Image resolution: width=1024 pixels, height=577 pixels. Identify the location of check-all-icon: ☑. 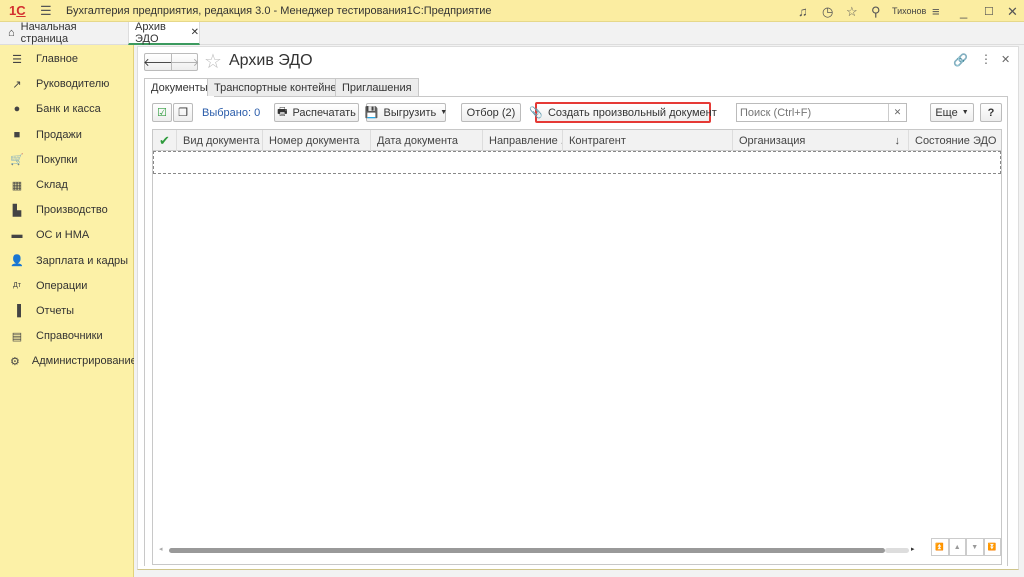
(162, 113).